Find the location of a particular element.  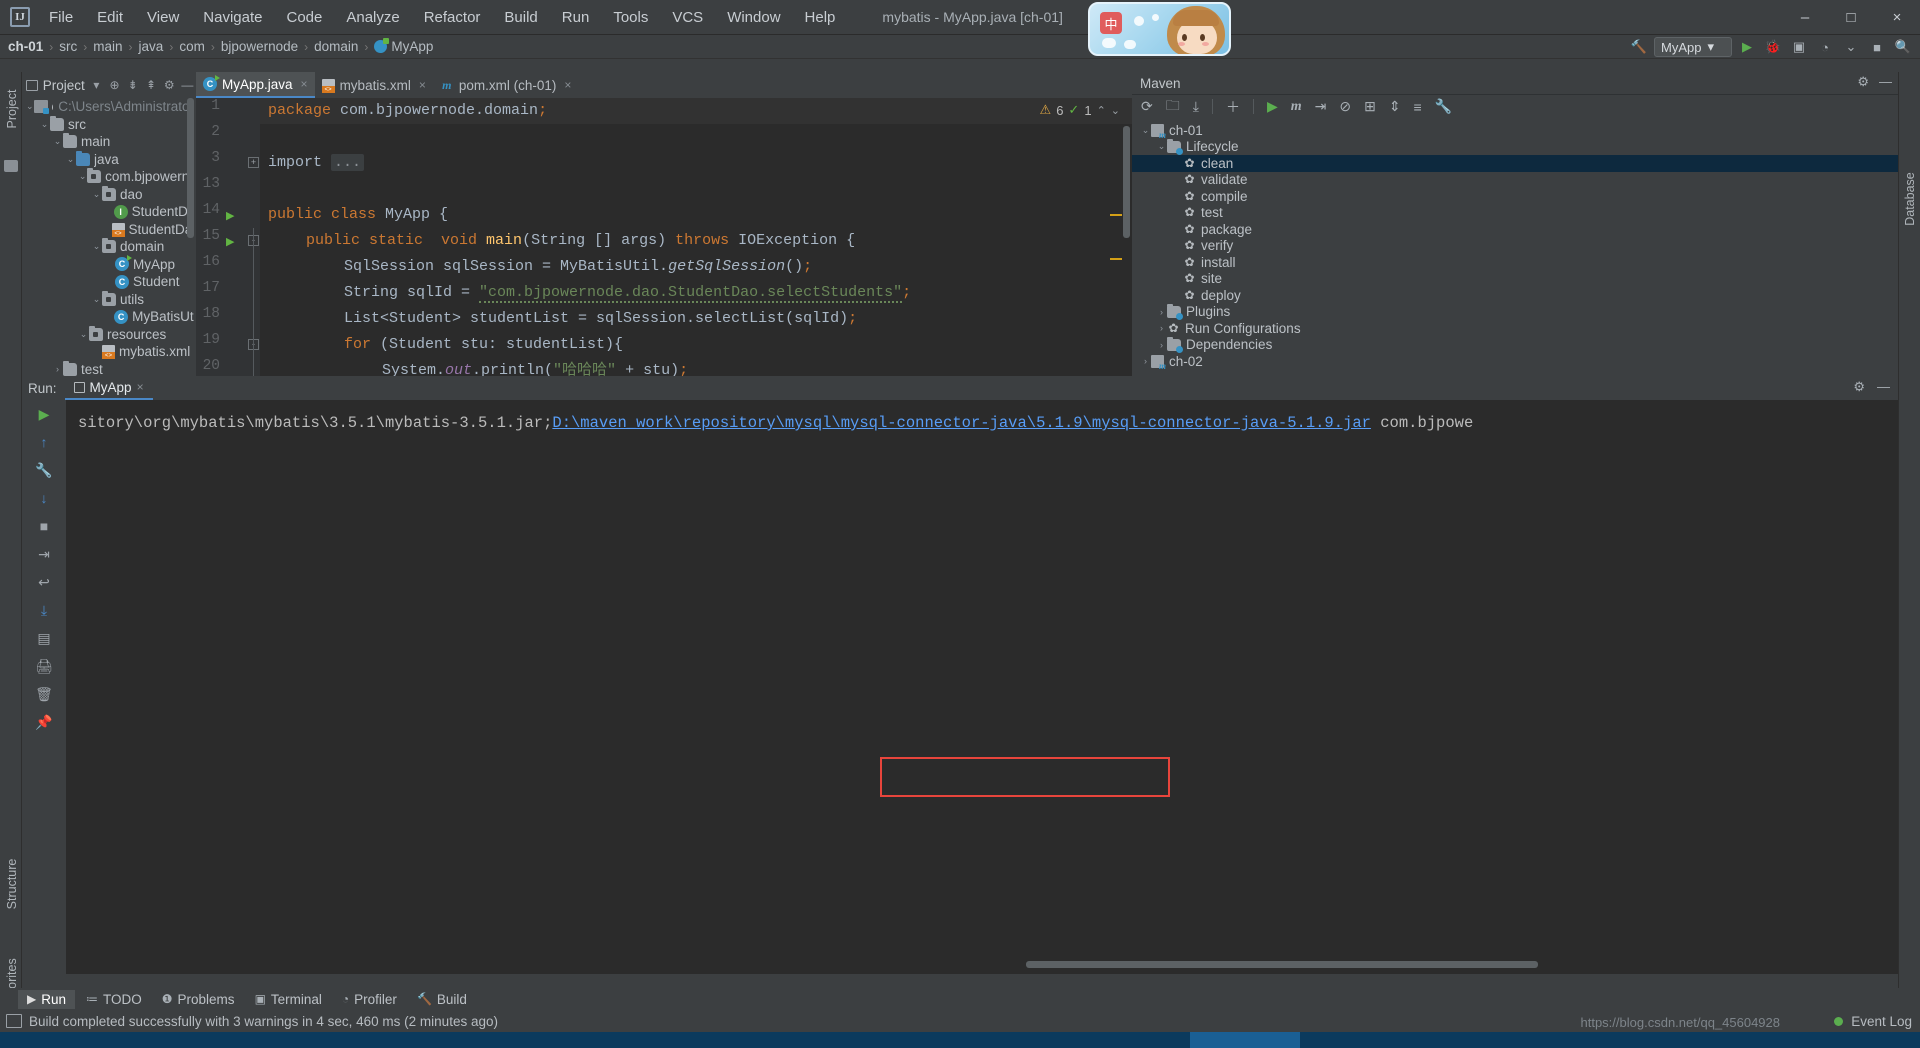

refresh-icon: ⟳ is located at coordinates (1147, 106).